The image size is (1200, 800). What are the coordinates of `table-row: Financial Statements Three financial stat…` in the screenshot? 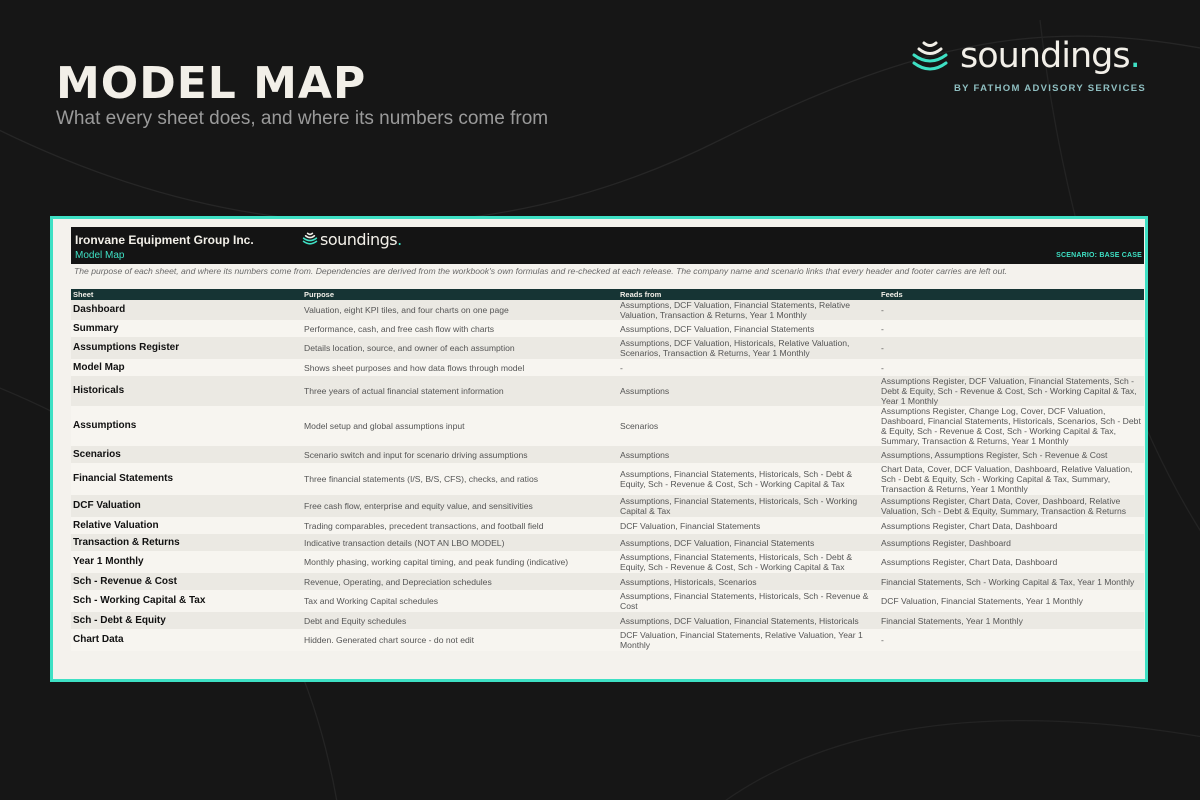 It's located at (607, 479).